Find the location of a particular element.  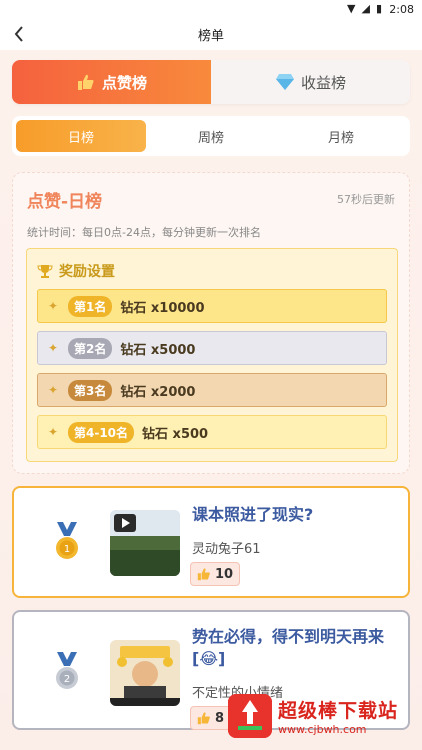

tab-likes-label: 点赞榜 is located at coordinates (124, 82).